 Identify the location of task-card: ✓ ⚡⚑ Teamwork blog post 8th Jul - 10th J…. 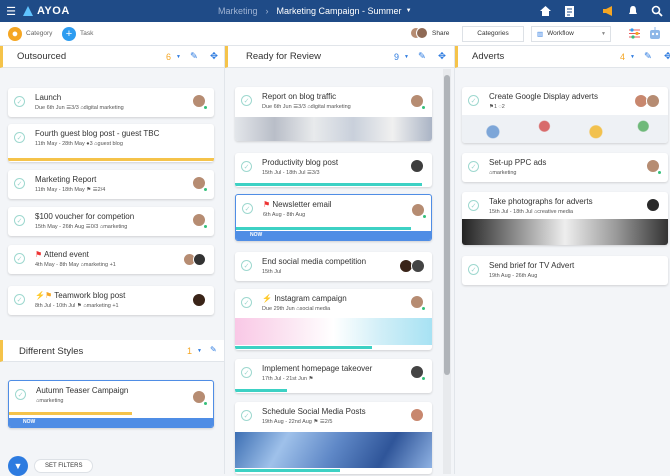
(111, 300).